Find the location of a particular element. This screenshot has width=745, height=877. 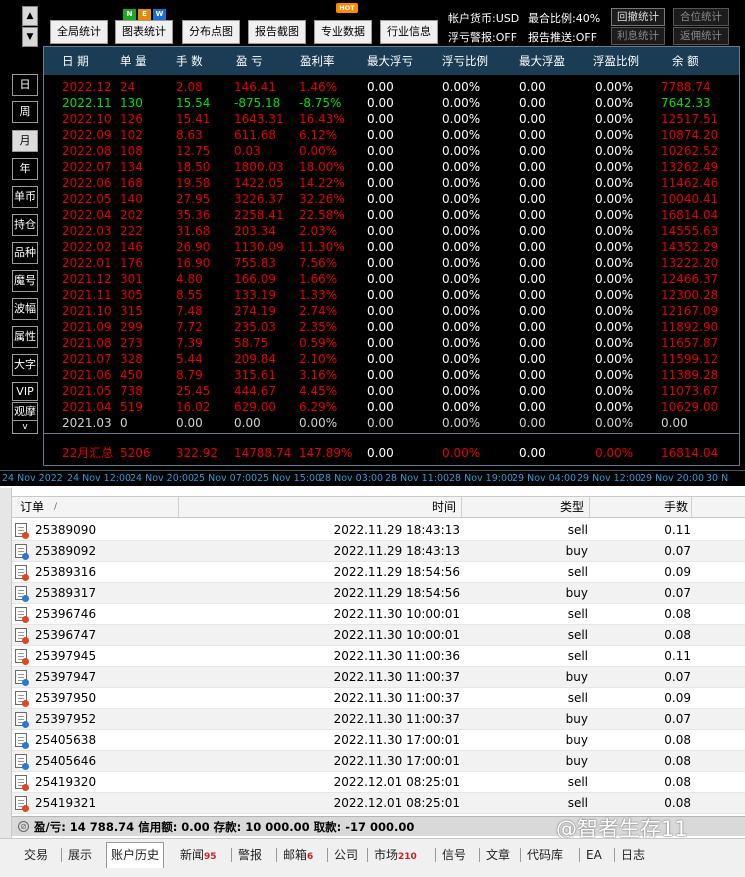

order-id: 25389090 is located at coordinates (66, 530).